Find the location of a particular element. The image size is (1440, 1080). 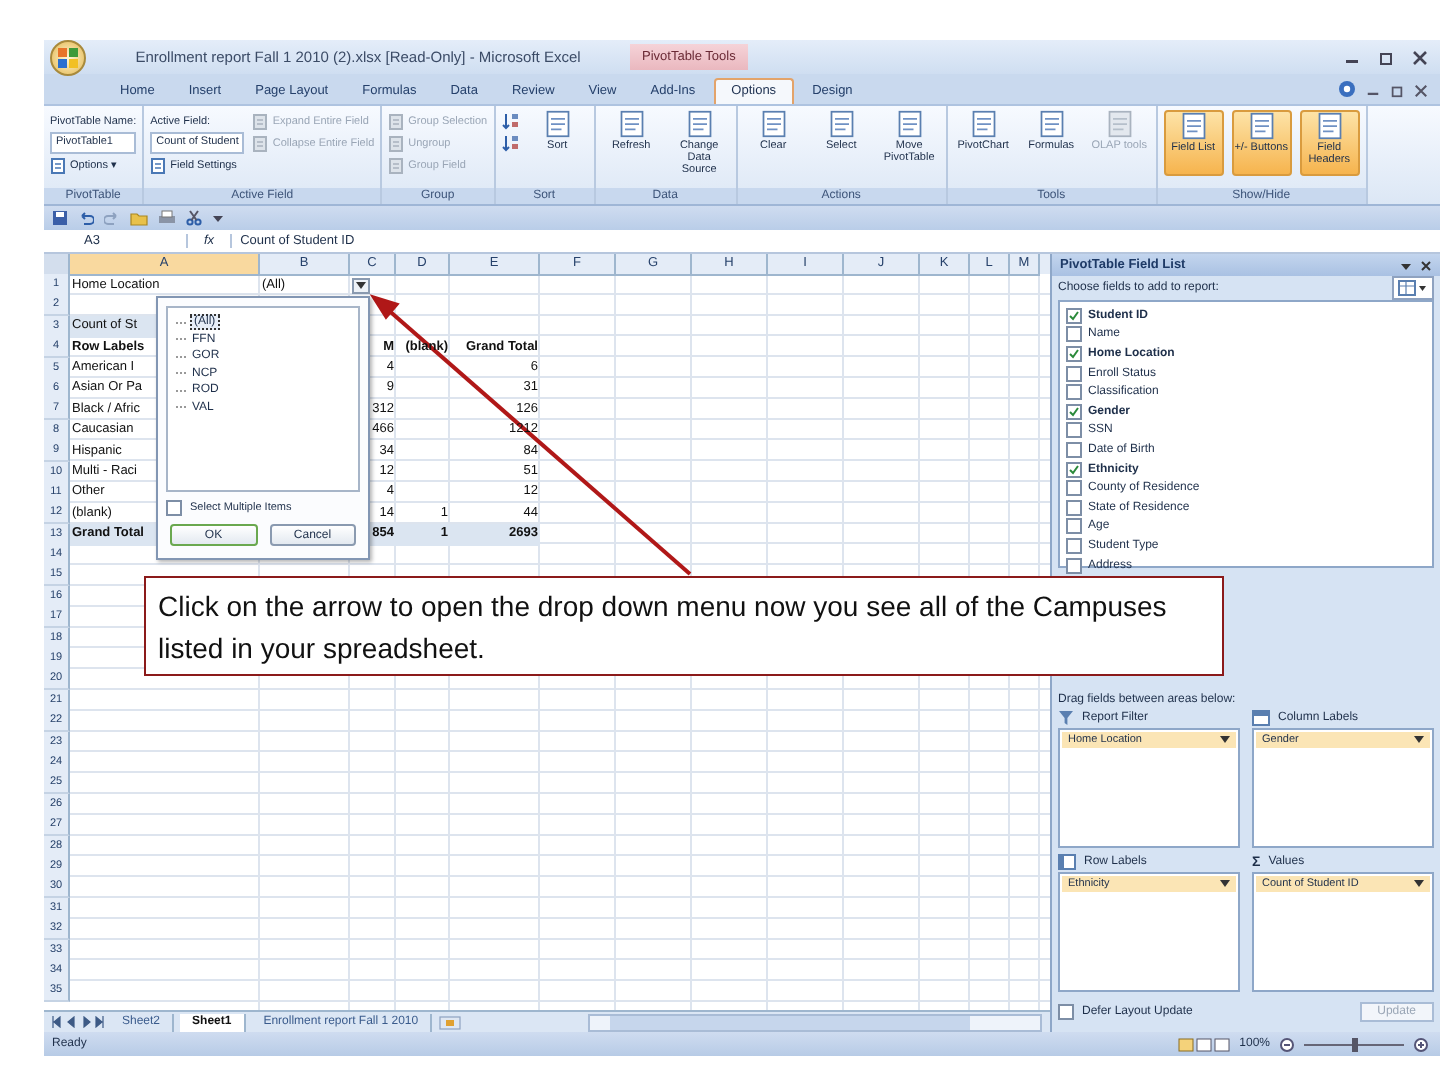

logo-icon is located at coordinates (68, 57).